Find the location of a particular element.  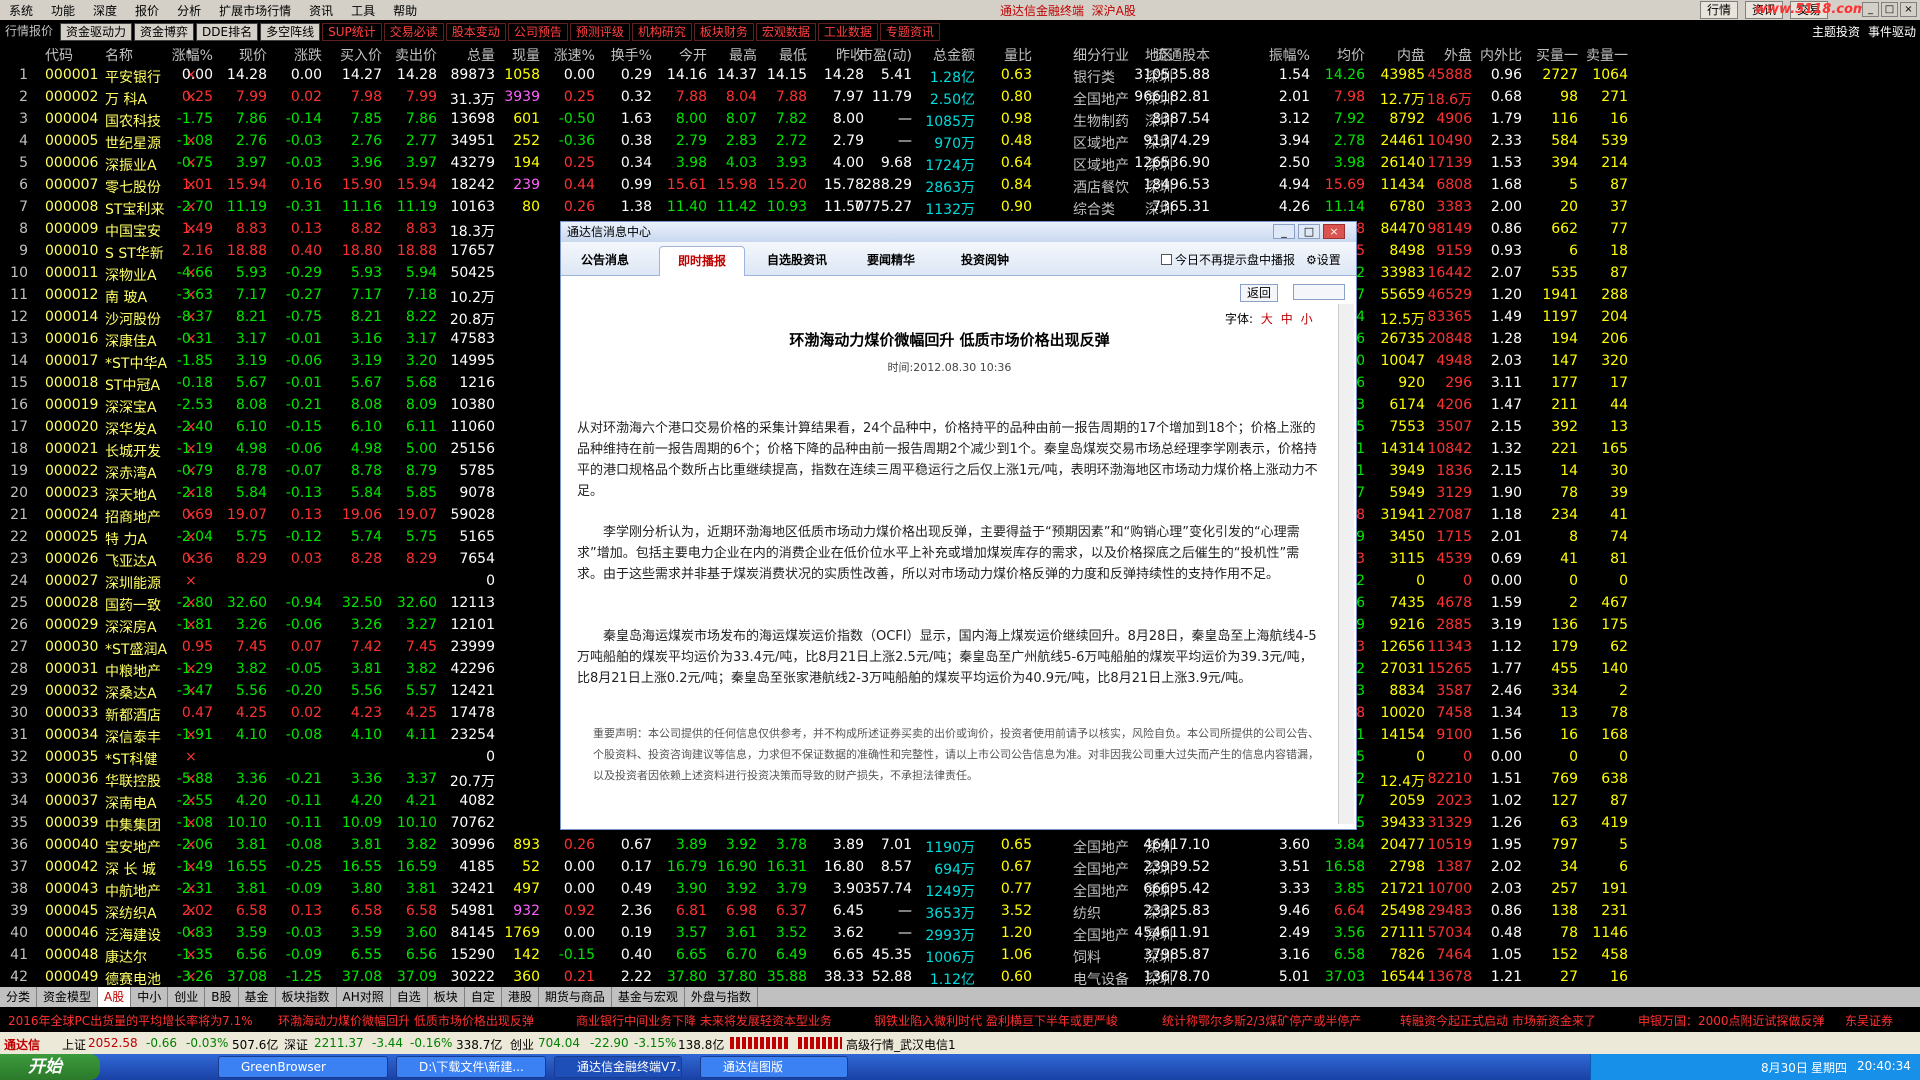

ticker-item: 东吴证券 is located at coordinates (1869, 1020).